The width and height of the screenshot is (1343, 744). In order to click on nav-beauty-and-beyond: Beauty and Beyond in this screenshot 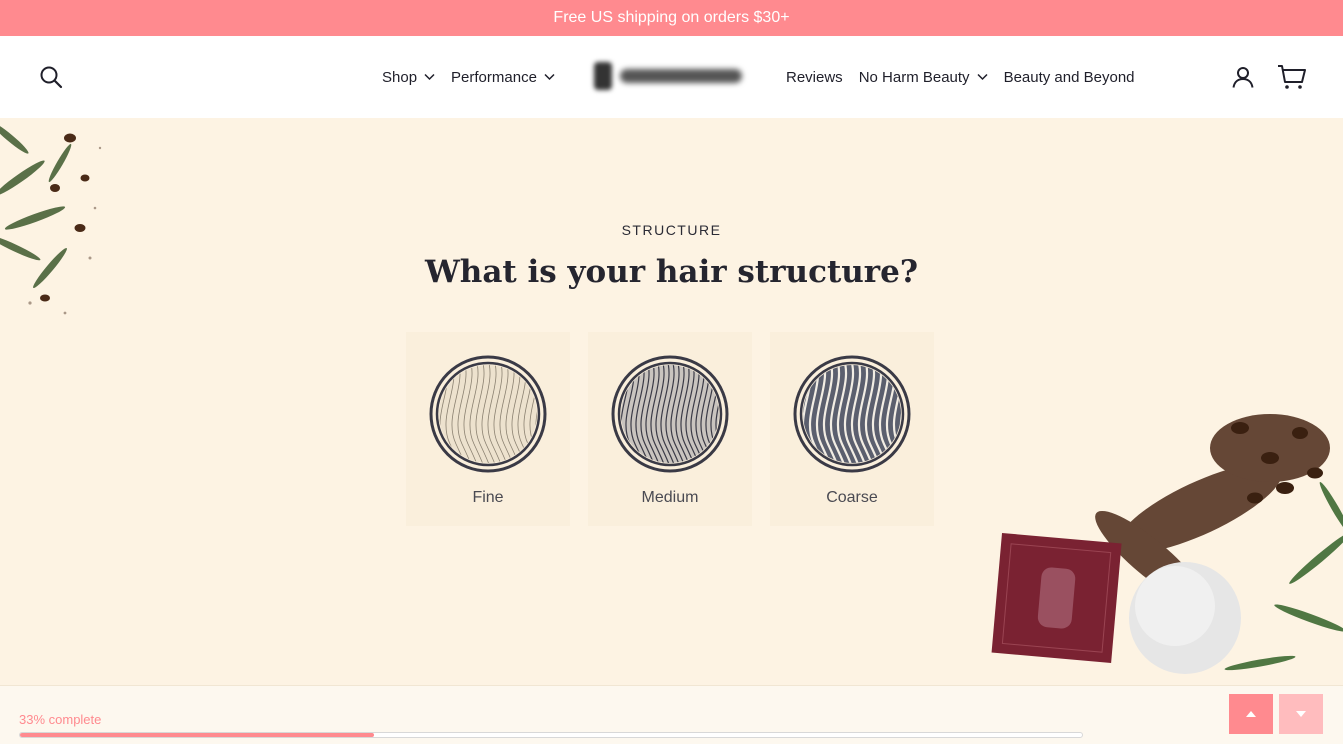, I will do `click(1069, 77)`.